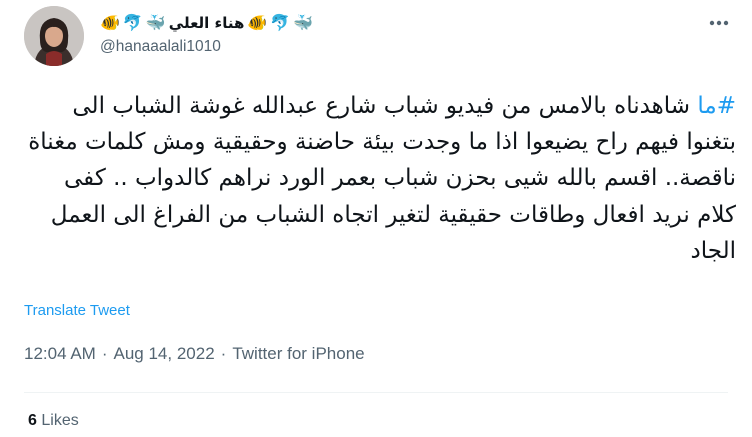  I want to click on more-options-button, so click(719, 23).